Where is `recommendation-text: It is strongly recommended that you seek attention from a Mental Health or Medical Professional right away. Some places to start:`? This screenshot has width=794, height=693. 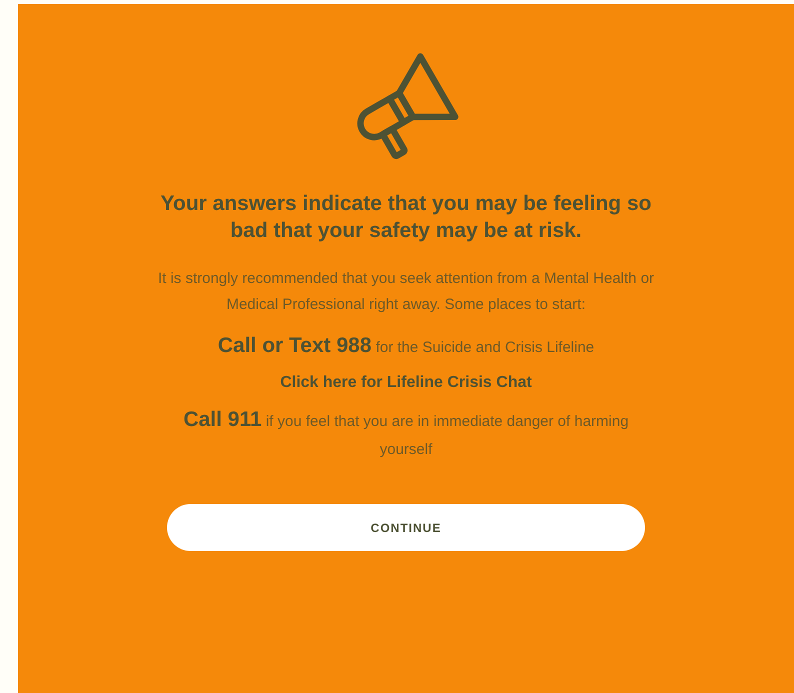 recommendation-text: It is strongly recommended that you seek attention from a Mental Health or Medical Professional right away. Some places to start: is located at coordinates (406, 292).